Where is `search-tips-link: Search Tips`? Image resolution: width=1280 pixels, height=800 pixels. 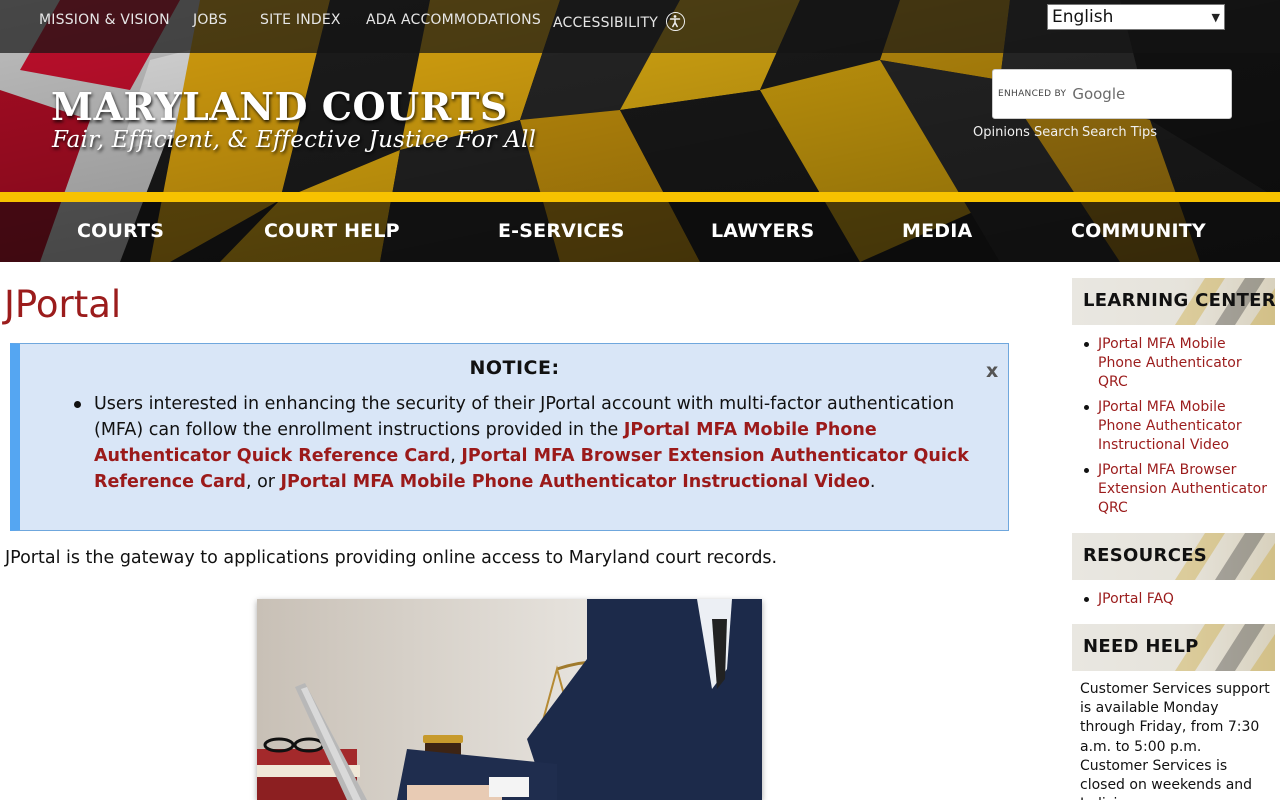
search-tips-link: Search Tips is located at coordinates (1119, 132).